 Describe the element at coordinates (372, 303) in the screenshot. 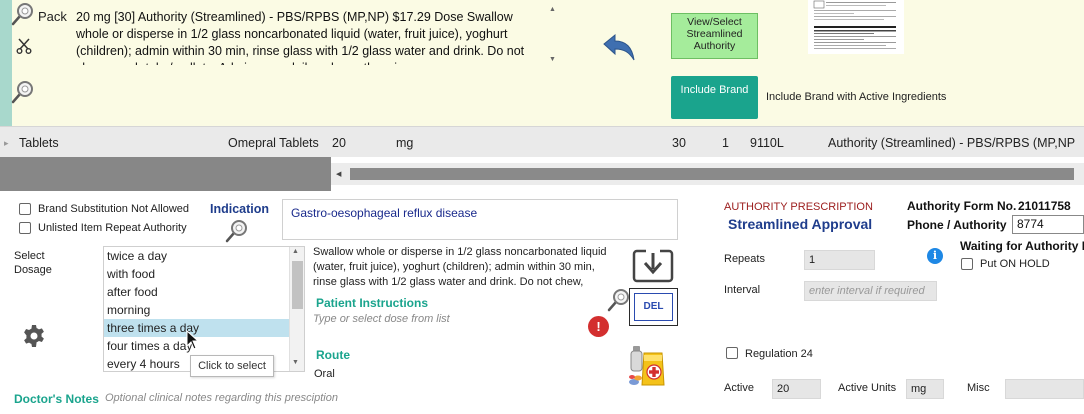

I see `patient-instructions-label: Patient Instructions` at that location.